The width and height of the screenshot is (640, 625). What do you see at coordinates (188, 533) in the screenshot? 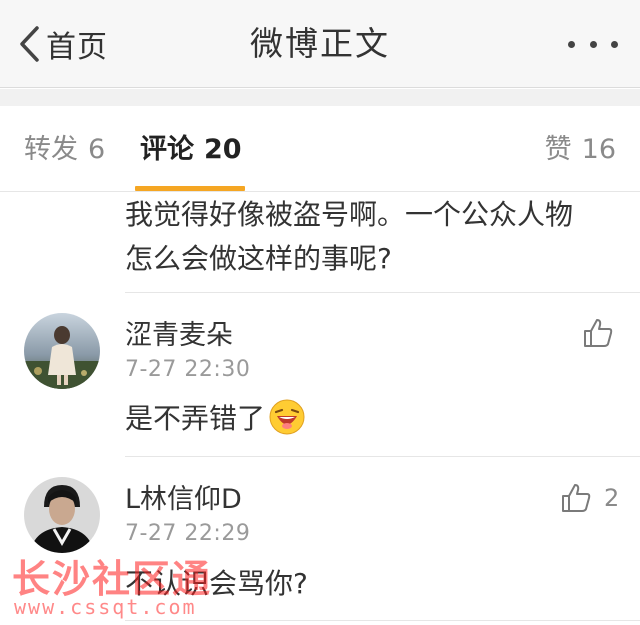
I see `comment-timestamp: 7-27 22:29` at bounding box center [188, 533].